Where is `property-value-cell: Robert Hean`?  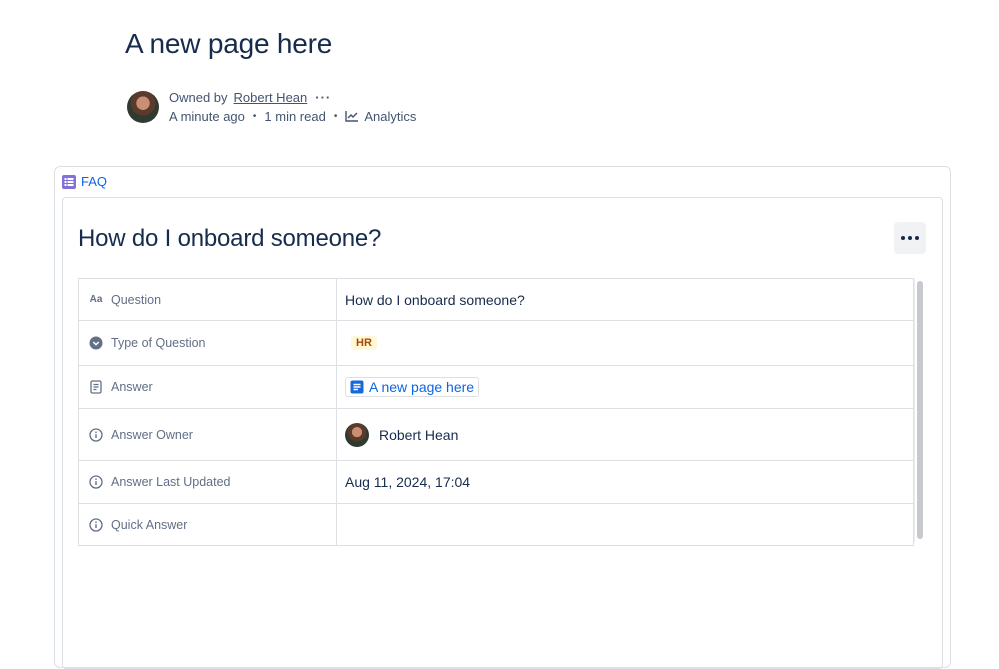 property-value-cell: Robert Hean is located at coordinates (625, 434).